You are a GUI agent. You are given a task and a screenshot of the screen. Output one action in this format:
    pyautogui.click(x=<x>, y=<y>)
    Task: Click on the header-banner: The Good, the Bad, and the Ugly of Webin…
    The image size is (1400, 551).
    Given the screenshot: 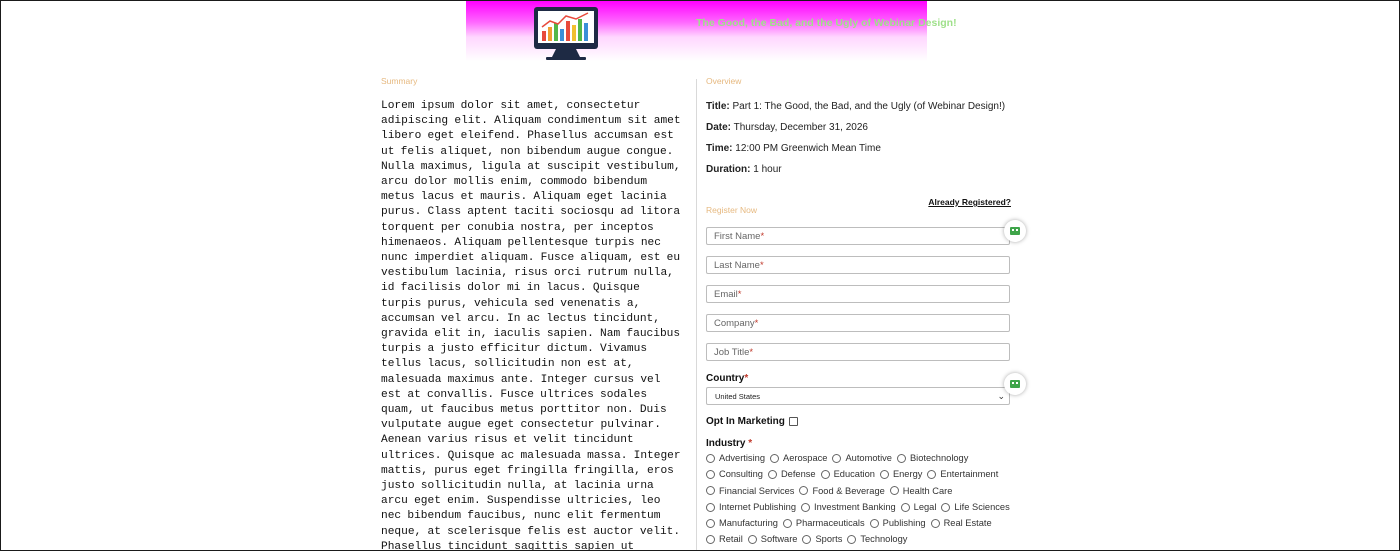 What is the action you would take?
    pyautogui.click(x=711, y=31)
    